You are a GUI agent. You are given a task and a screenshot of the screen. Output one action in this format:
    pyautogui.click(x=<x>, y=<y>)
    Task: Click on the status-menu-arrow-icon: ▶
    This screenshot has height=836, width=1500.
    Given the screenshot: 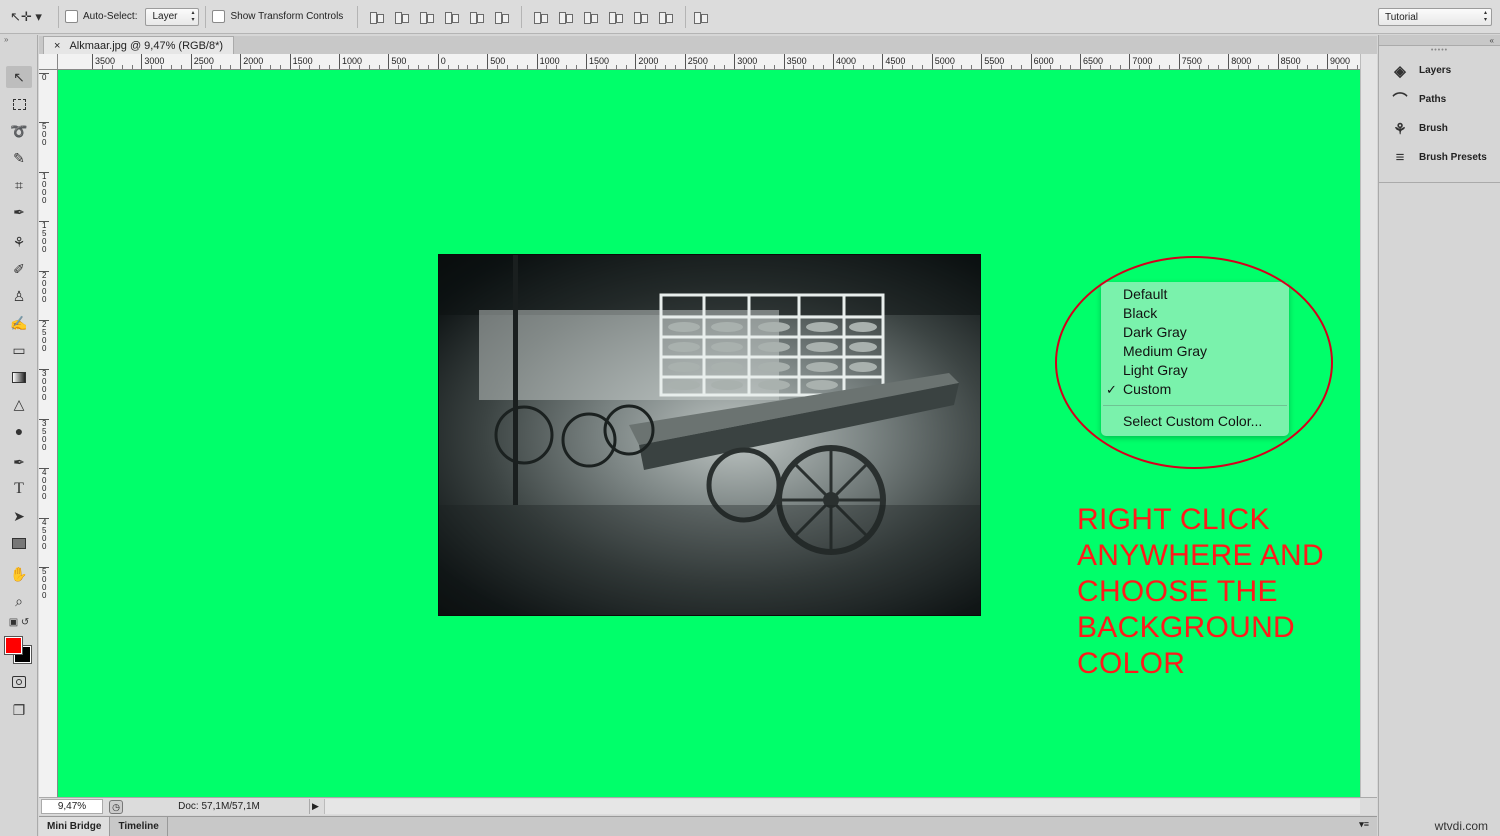 What is the action you would take?
    pyautogui.click(x=315, y=806)
    